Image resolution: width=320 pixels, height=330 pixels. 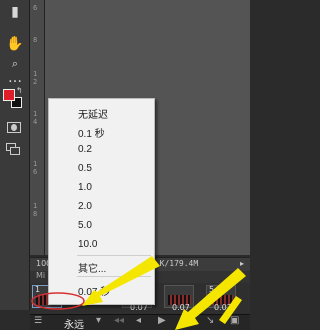 I want to click on menu-item-0-5: 0.5, so click(x=85, y=168).